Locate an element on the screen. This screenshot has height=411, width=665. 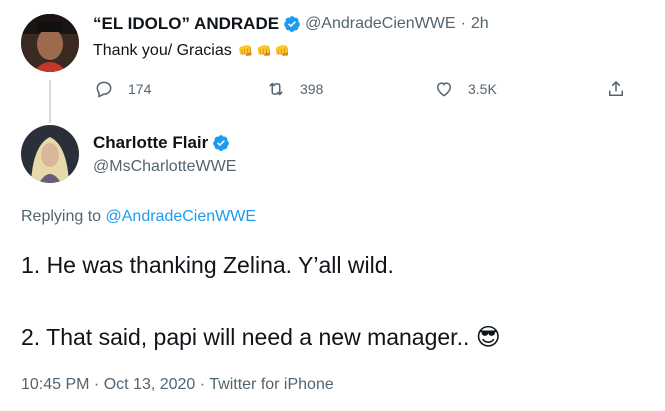
tweet-line-1: 1. He was thanking Zelina. Y’all wild. is located at coordinates (207, 265).